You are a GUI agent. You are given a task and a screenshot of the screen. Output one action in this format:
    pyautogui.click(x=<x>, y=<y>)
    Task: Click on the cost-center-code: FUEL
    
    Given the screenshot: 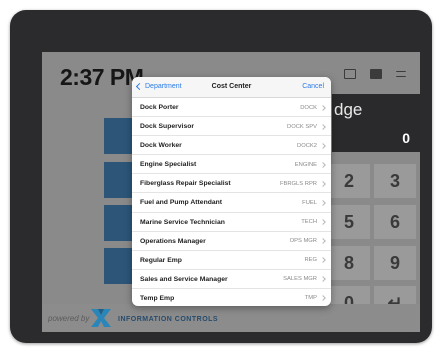 What is the action you would take?
    pyautogui.click(x=309, y=202)
    